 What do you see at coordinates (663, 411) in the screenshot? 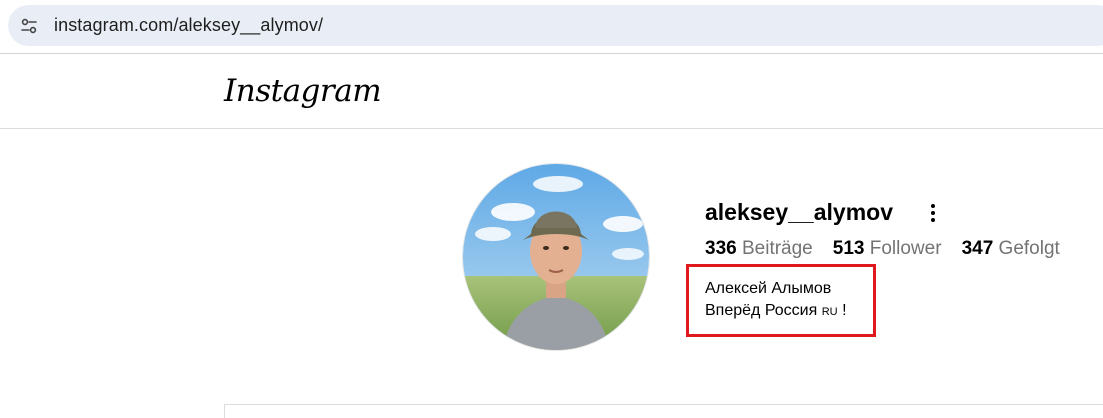
I see `content-divider` at bounding box center [663, 411].